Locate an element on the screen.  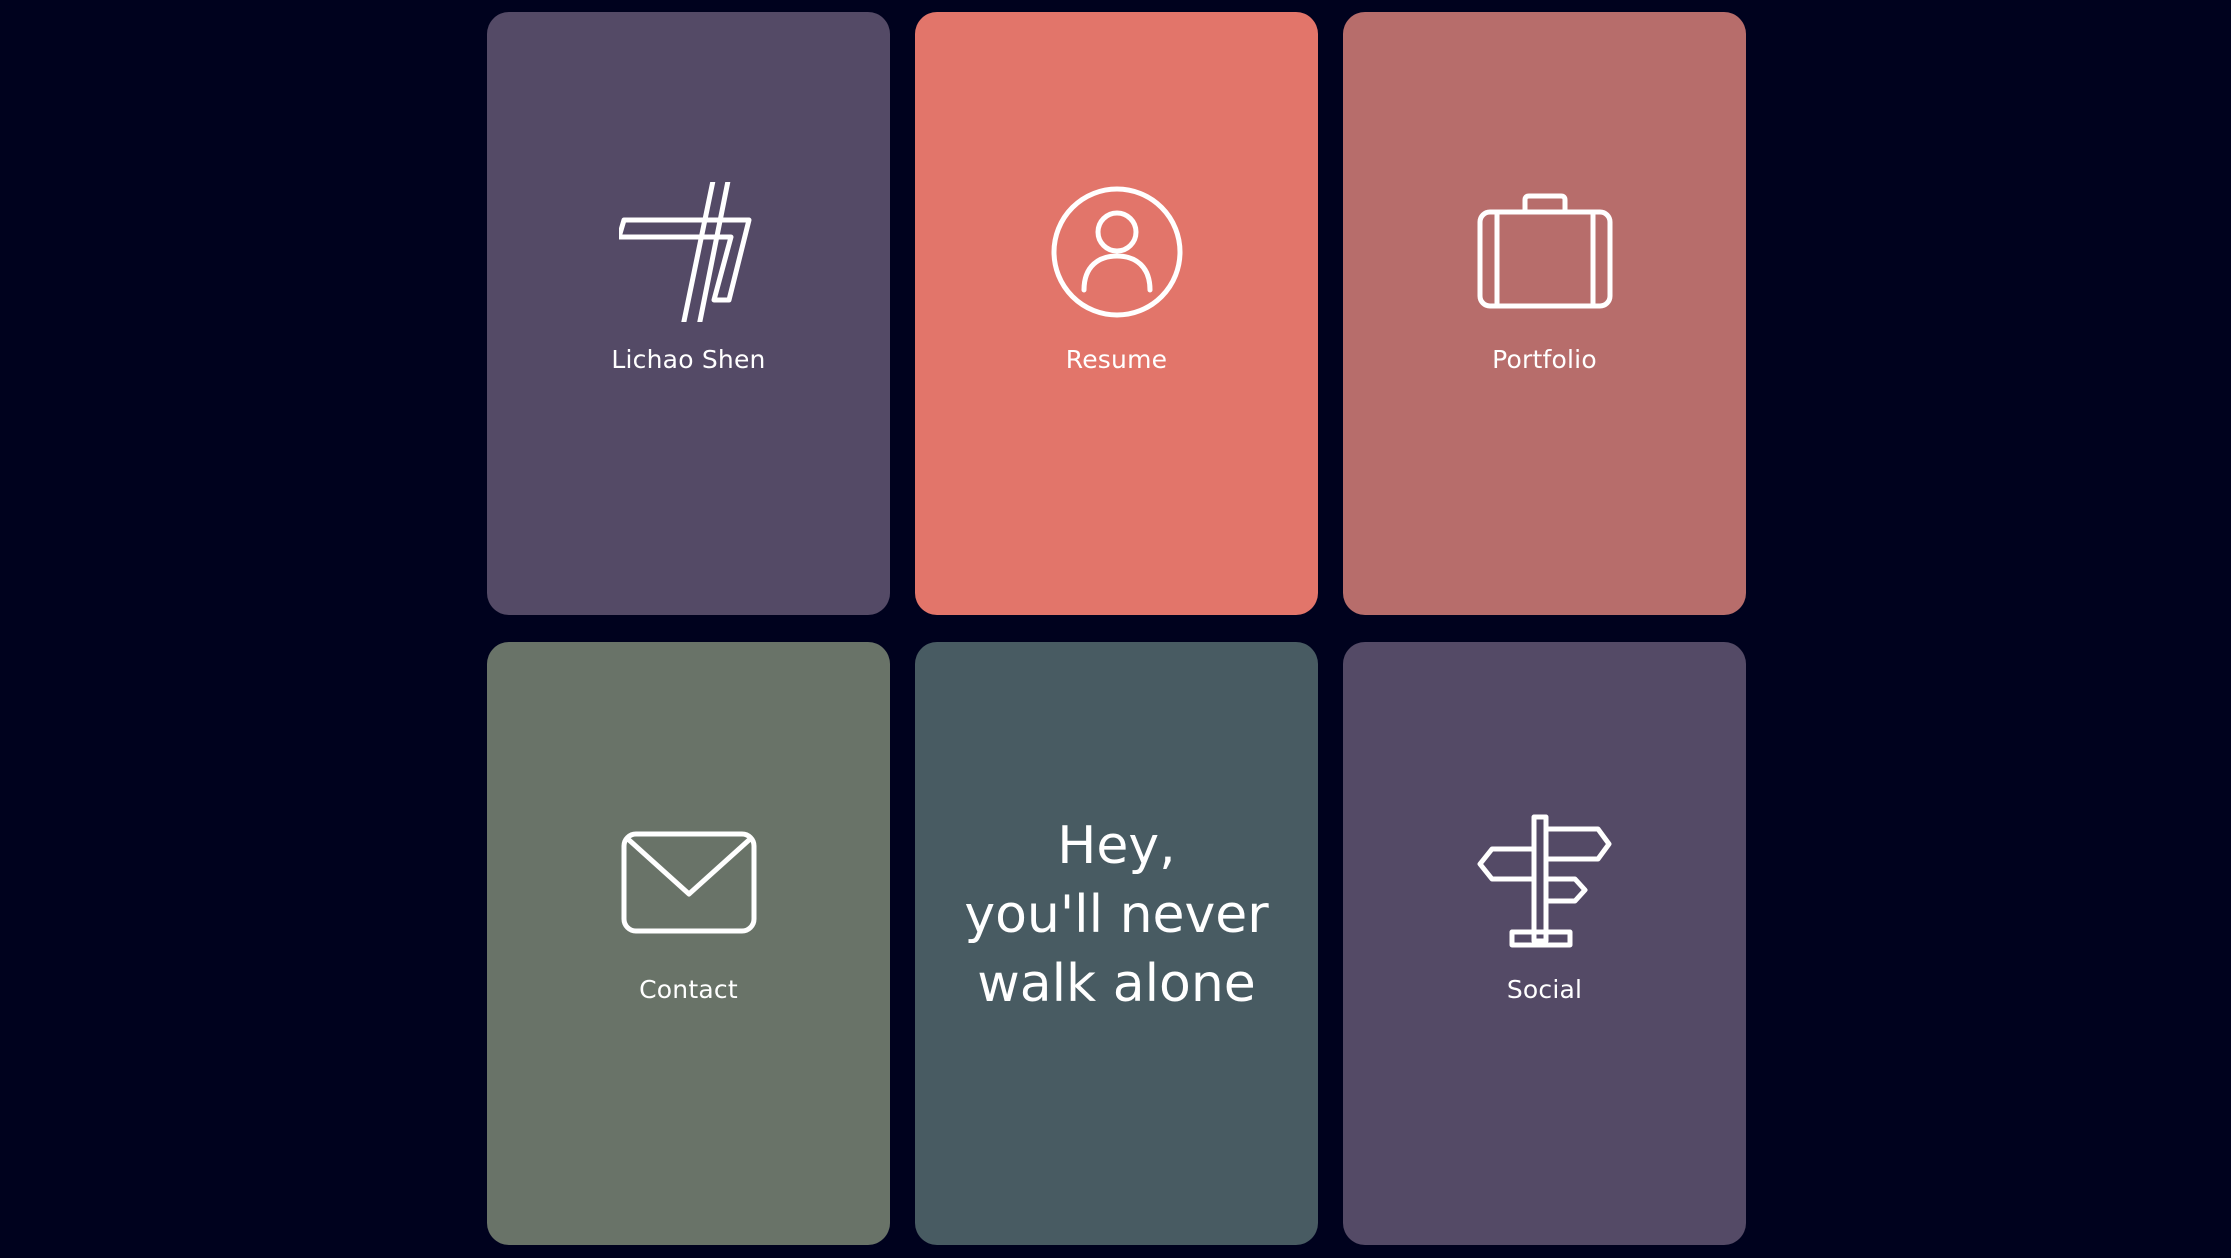
tile-resume: Resume is located at coordinates (1116, 313).